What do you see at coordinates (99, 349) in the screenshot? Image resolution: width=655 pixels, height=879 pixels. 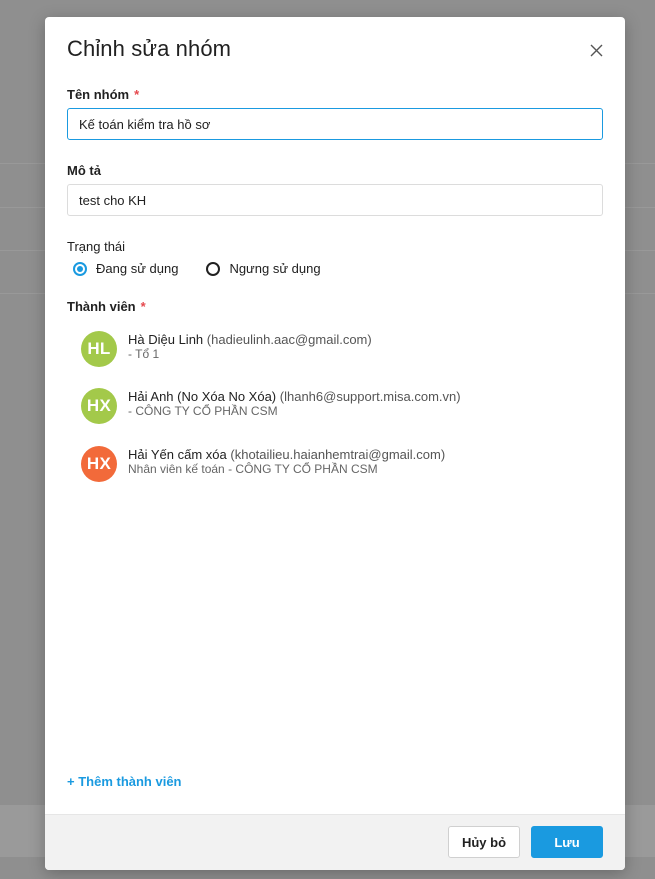 I see `avatar: HL` at bounding box center [99, 349].